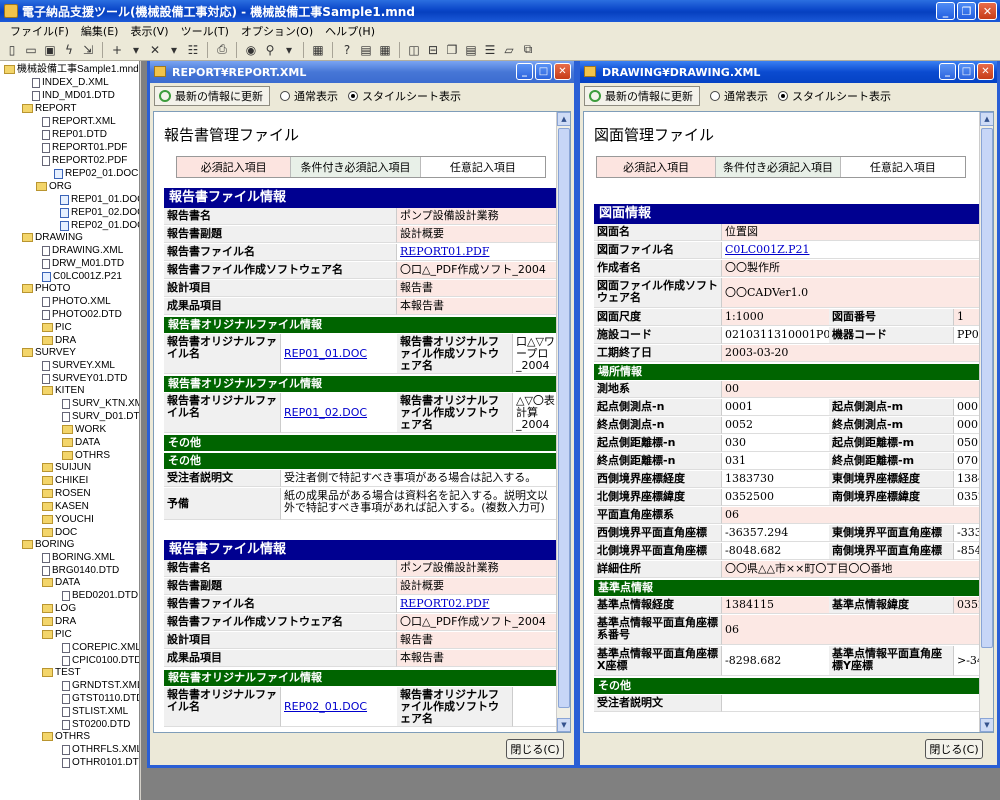  Describe the element at coordinates (73, 95) in the screenshot. I see `tree-item: IND_MD01.DTD` at that location.